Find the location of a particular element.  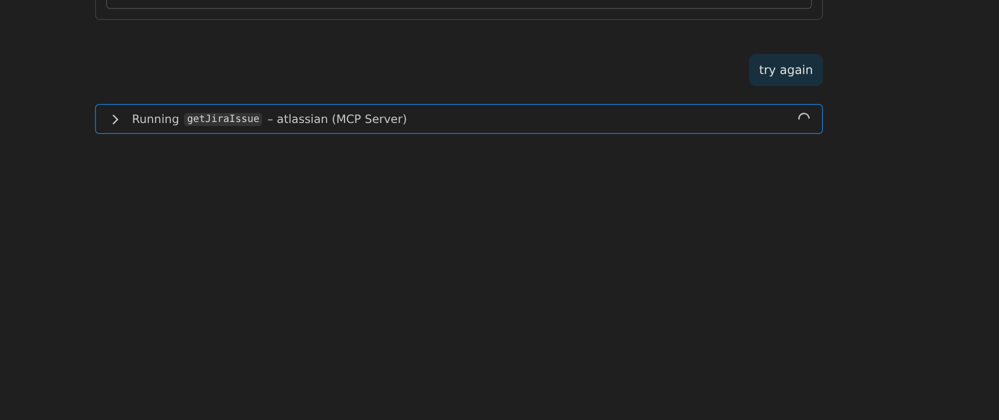

tool-call-row: Running getJiraIssue – atlassian (MCP Server) is located at coordinates (459, 119).